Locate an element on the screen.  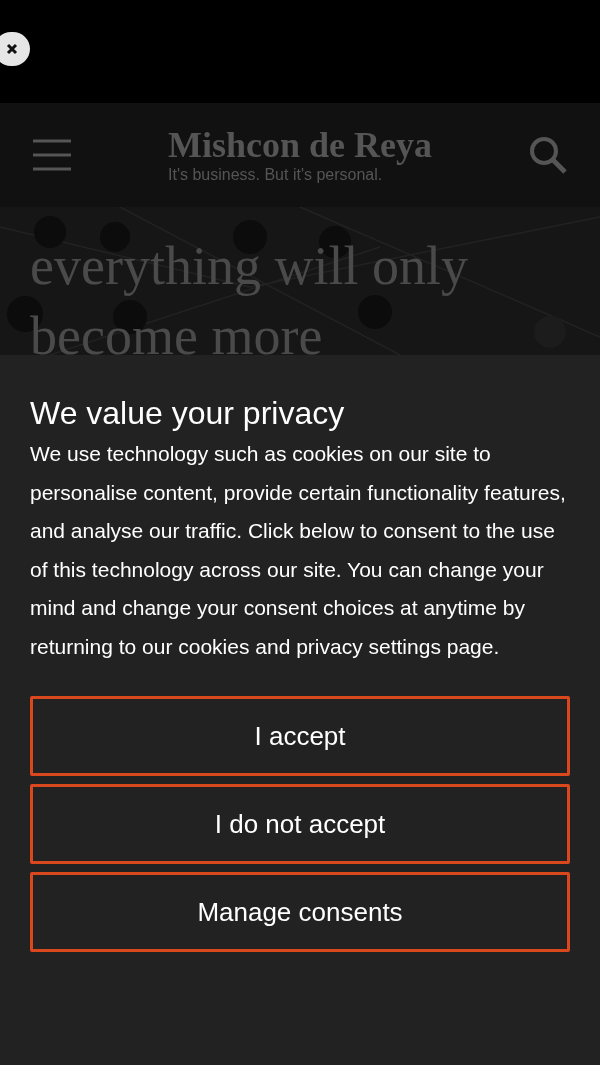
close-button is located at coordinates (15, 49).